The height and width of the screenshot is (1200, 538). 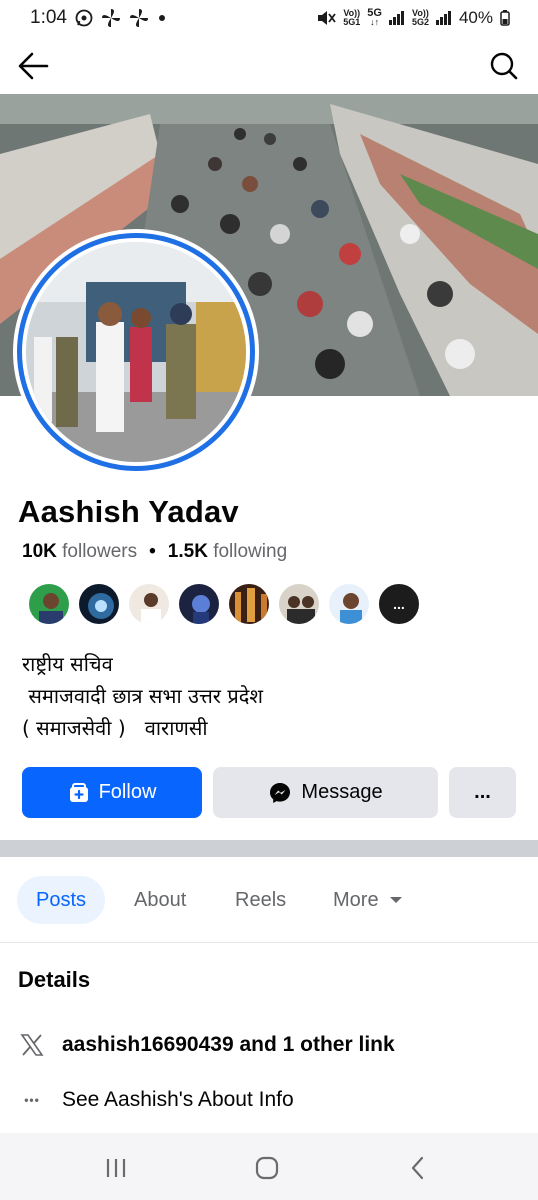 I want to click on message-button: Message, so click(x=325, y=792).